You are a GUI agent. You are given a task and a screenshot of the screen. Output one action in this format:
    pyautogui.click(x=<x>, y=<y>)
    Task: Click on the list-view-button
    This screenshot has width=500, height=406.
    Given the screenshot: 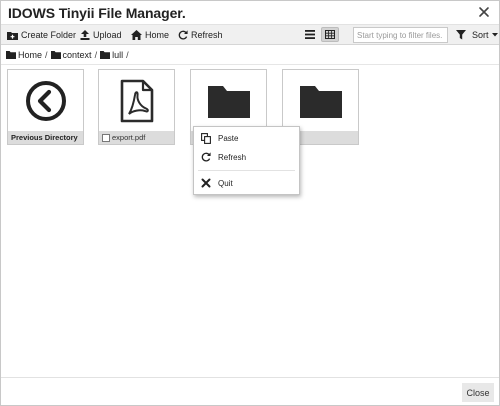 What is the action you would take?
    pyautogui.click(x=310, y=34)
    